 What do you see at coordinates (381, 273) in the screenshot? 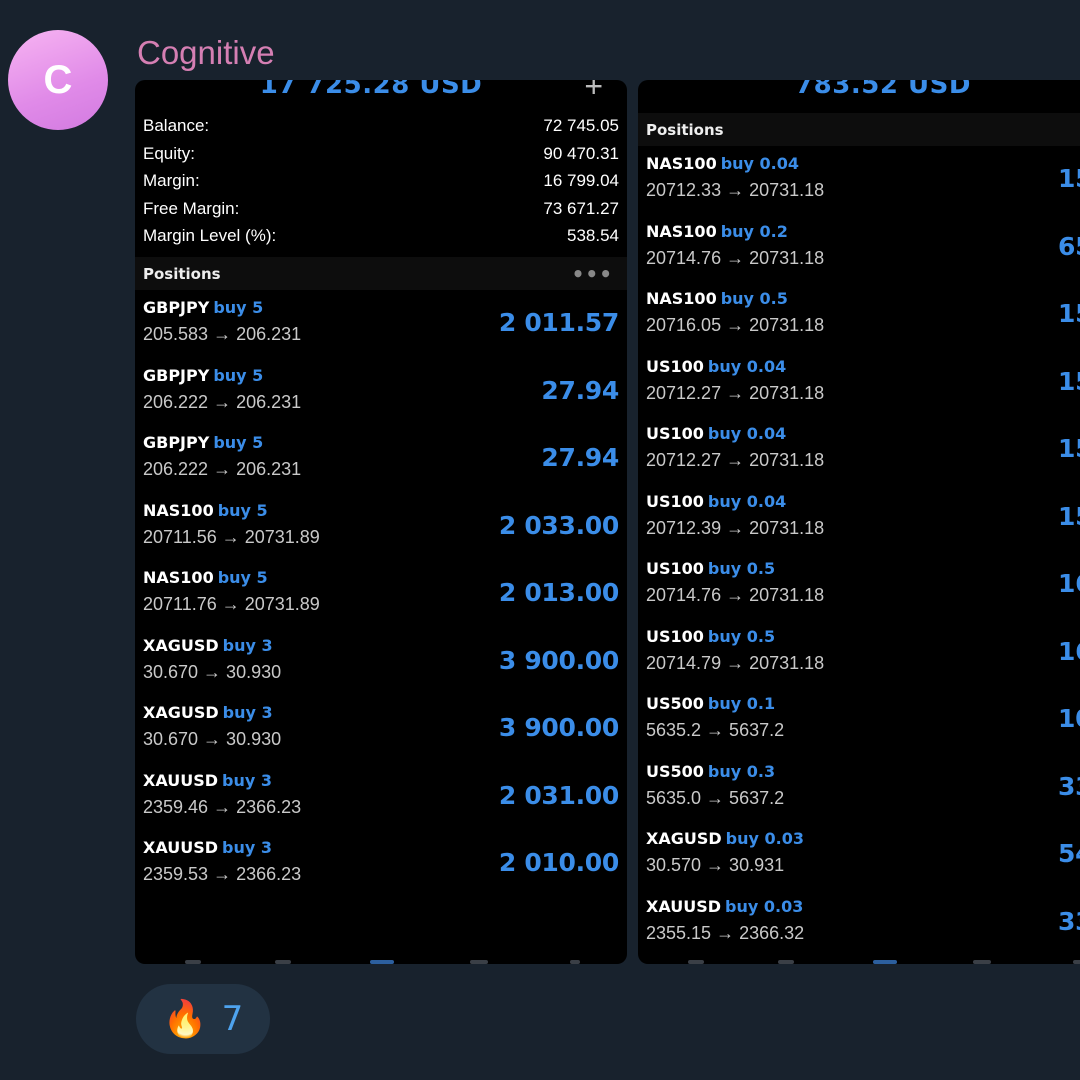
I see `positions-header: Positions •••` at bounding box center [381, 273].